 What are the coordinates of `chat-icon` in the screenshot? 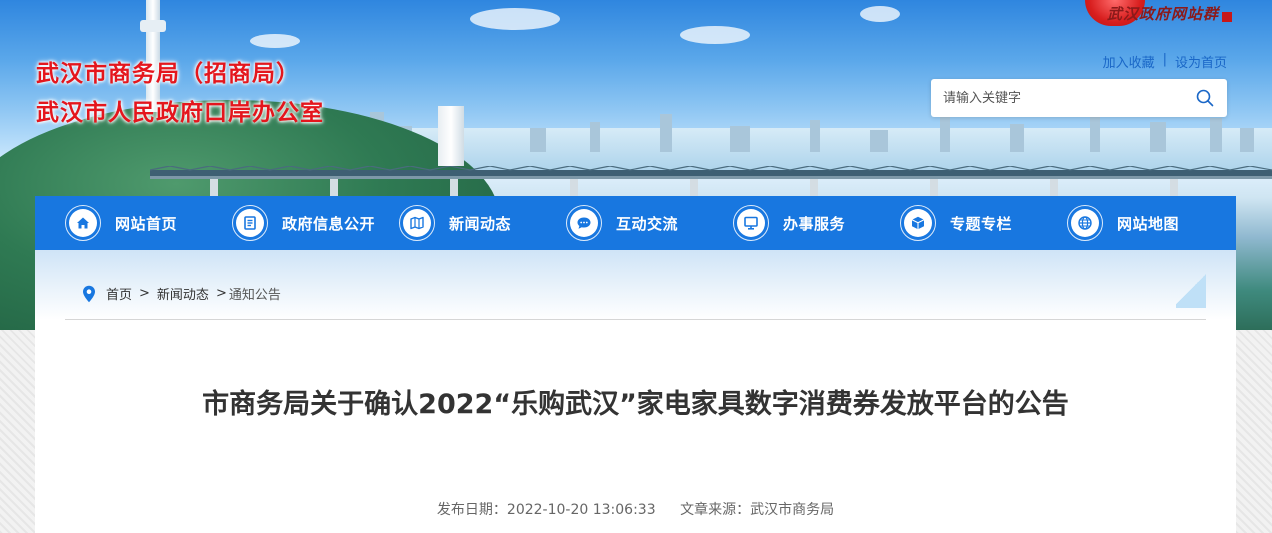 It's located at (584, 223).